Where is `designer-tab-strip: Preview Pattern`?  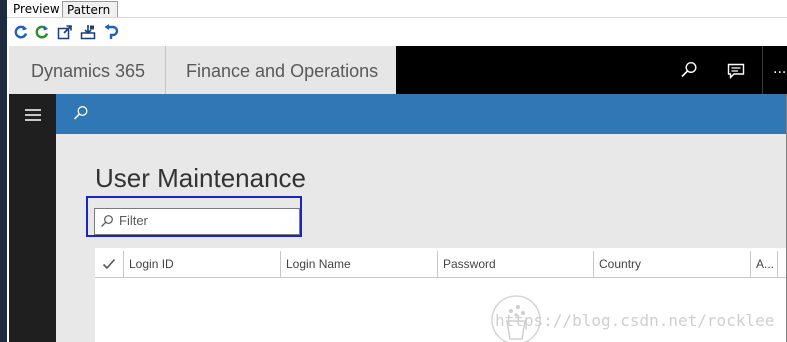 designer-tab-strip: Preview Pattern is located at coordinates (397, 8).